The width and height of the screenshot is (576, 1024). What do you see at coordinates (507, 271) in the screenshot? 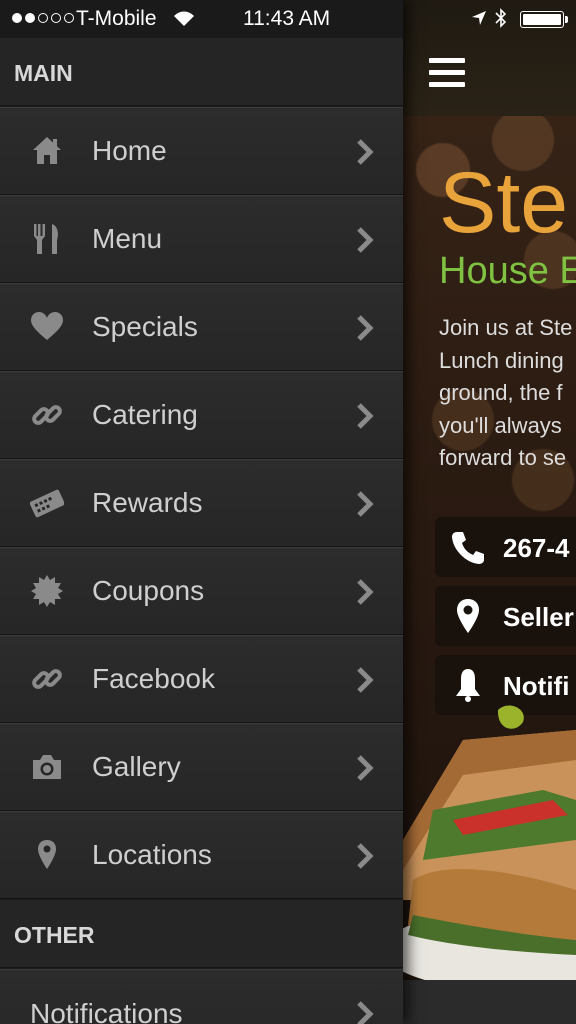
I see `restaurant-subtitle: House E` at bounding box center [507, 271].